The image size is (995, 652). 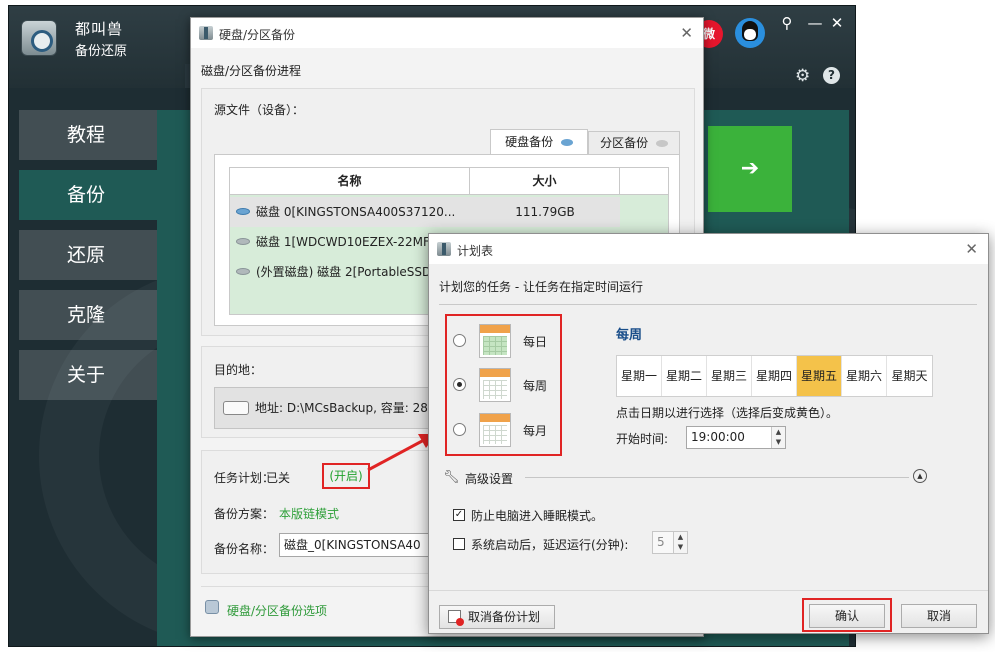 I want to click on next-arrow-button: ➔, so click(x=750, y=169).